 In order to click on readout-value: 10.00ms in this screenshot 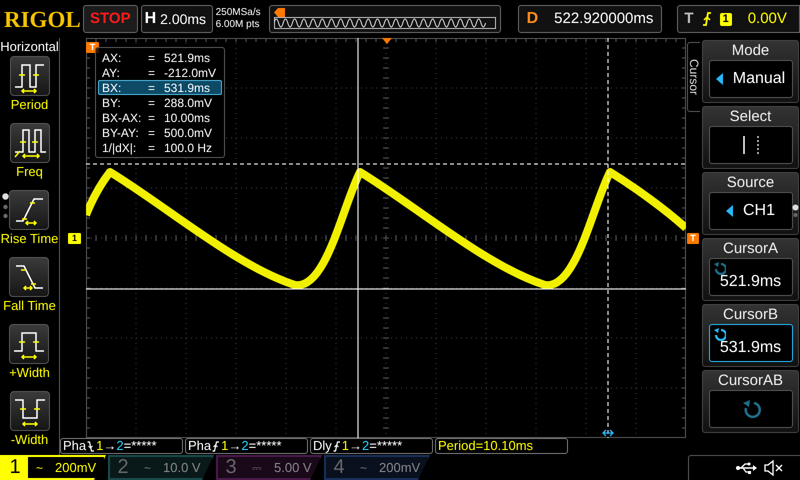, I will do `click(187, 118)`.